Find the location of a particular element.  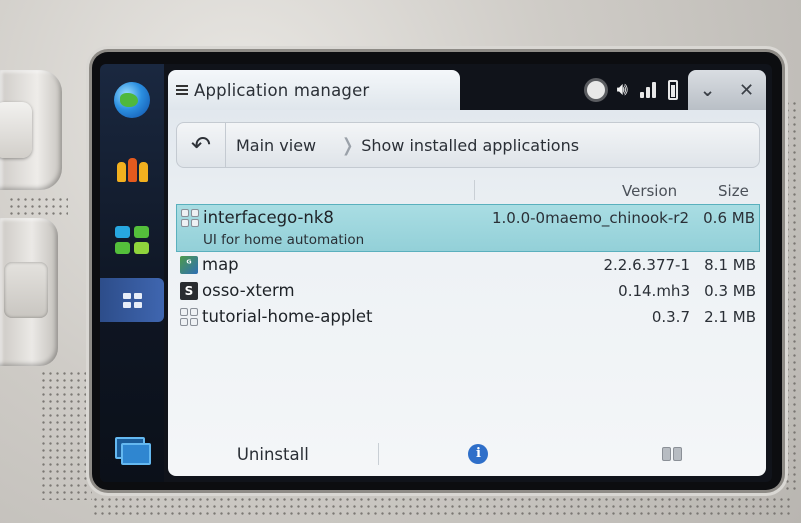

package-size: 0.3 MB is located at coordinates (730, 291).